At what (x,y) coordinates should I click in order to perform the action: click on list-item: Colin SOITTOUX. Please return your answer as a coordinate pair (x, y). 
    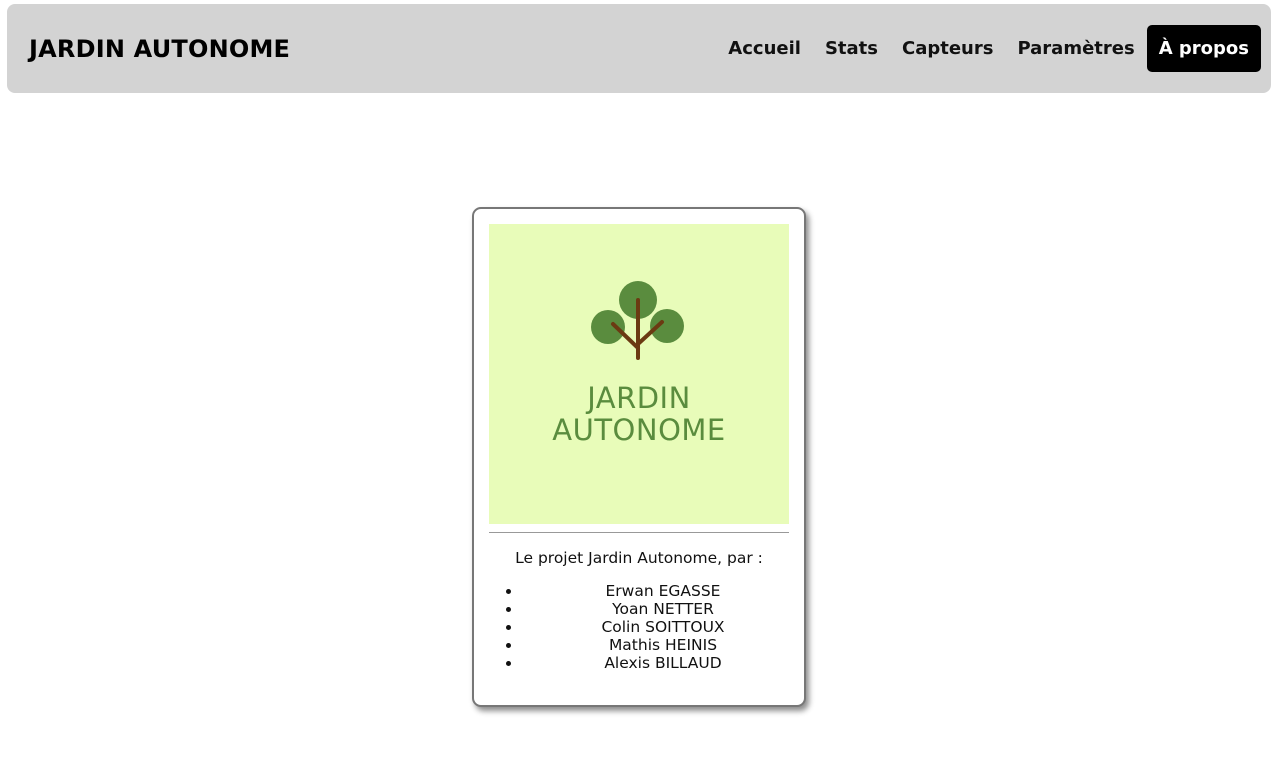
    Looking at the image, I should click on (663, 627).